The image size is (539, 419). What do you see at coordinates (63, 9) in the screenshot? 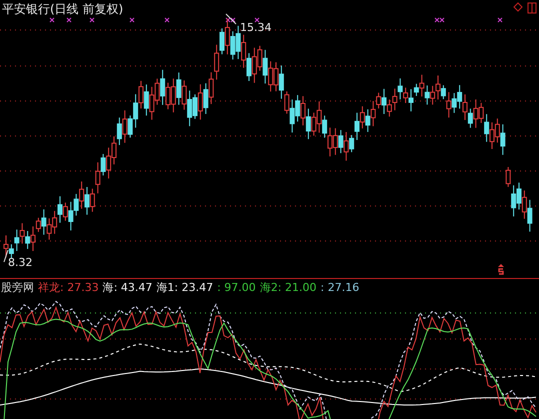
I see `chart-title: 平安银行(日线 前复权)` at bounding box center [63, 9].